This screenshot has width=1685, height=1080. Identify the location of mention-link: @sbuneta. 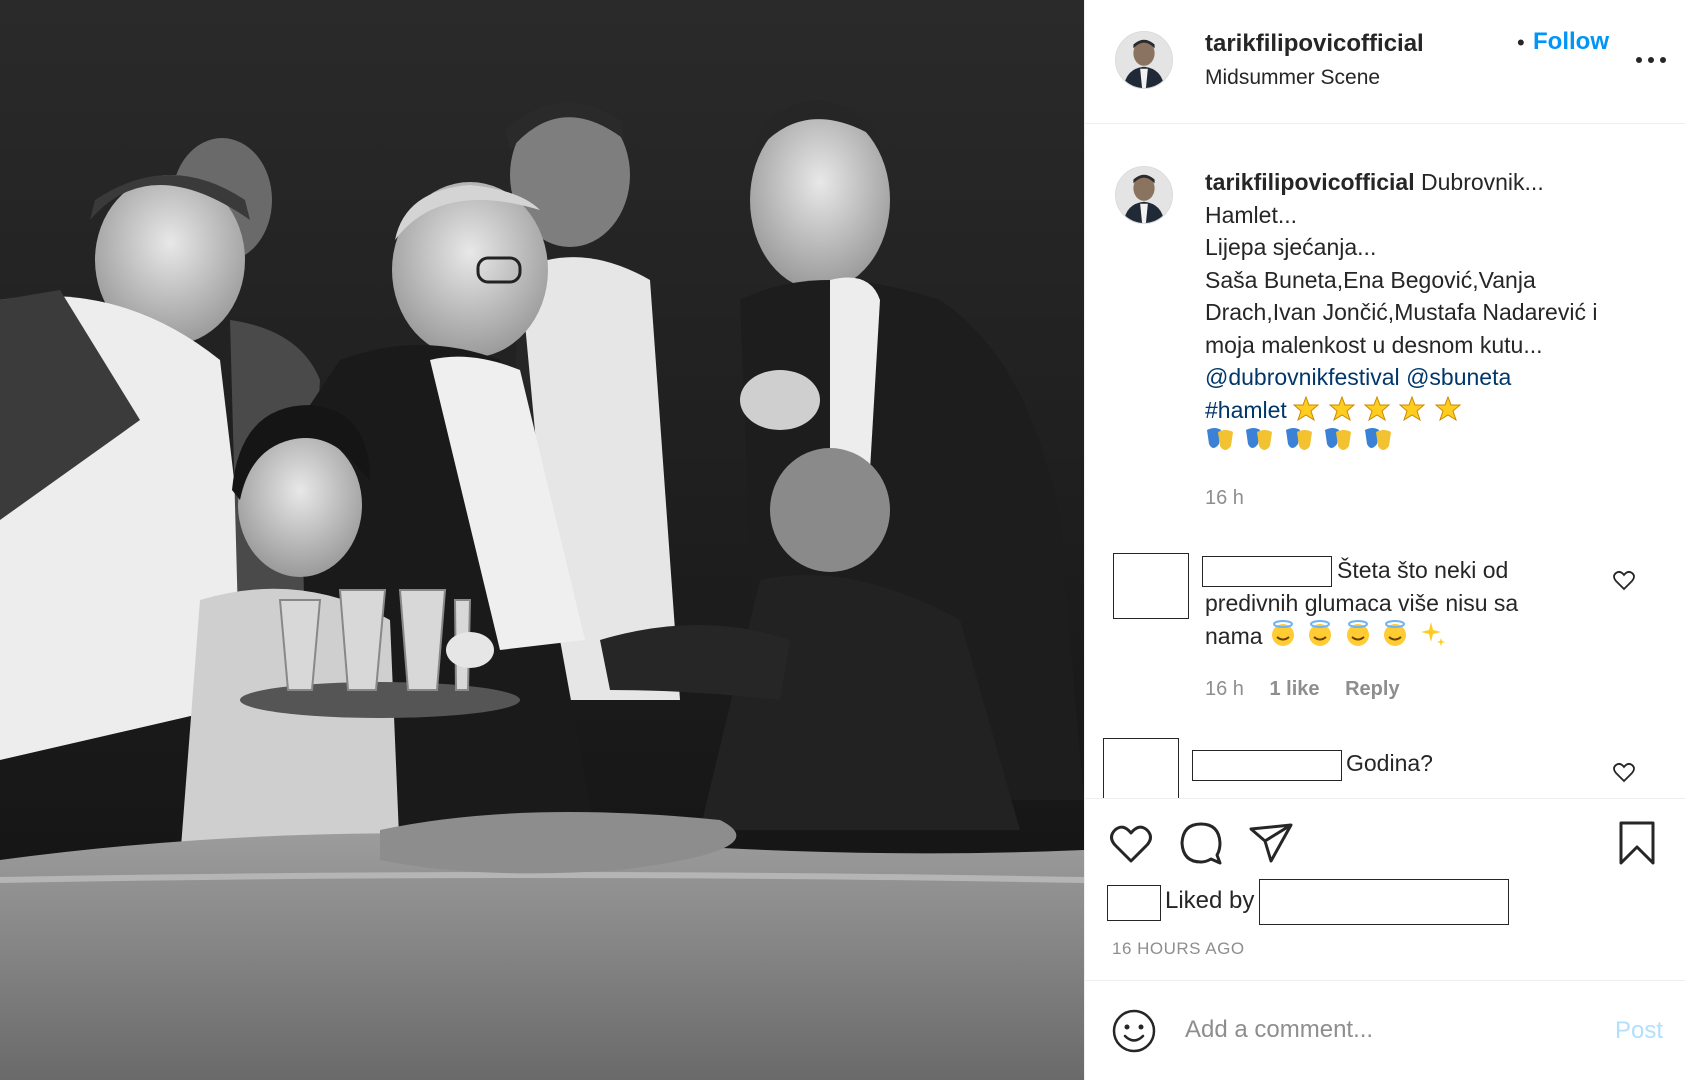
(1458, 377).